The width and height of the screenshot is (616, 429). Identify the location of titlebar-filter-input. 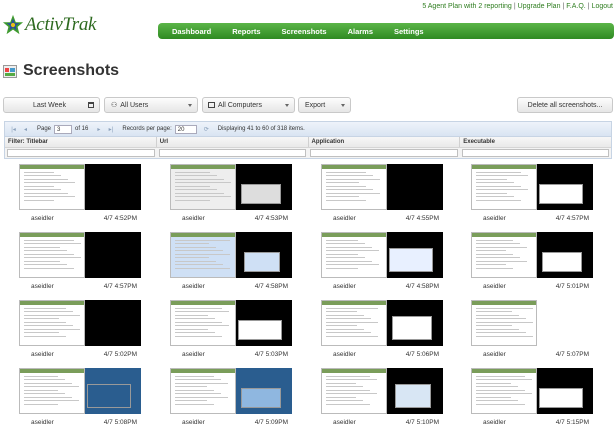
(81, 153).